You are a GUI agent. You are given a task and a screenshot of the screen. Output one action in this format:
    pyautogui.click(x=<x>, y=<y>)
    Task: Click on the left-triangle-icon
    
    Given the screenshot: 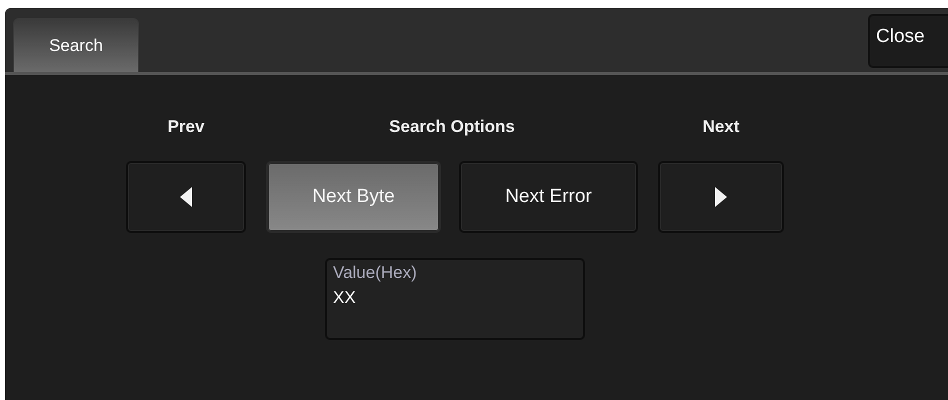 What is the action you would take?
    pyautogui.click(x=186, y=197)
    